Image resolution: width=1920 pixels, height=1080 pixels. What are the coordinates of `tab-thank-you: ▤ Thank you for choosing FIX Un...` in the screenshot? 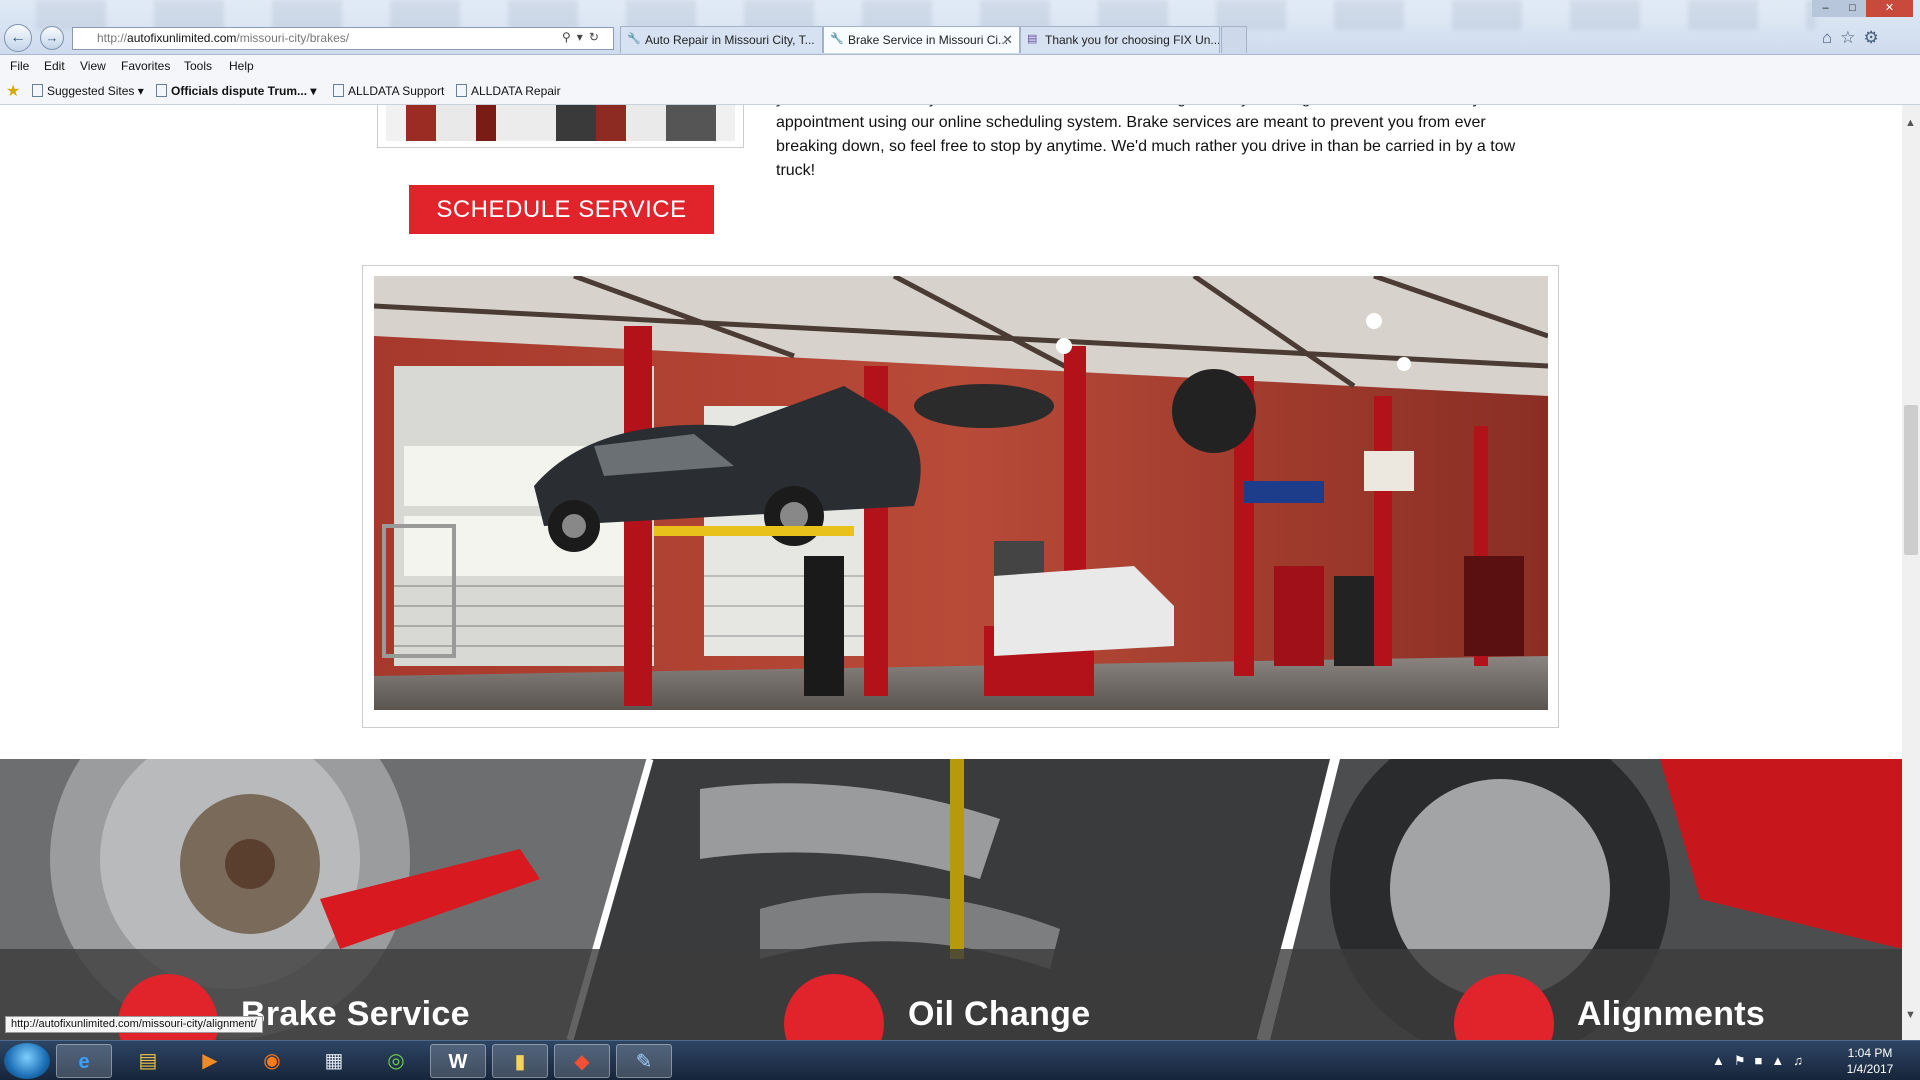 It's located at (1120, 39).